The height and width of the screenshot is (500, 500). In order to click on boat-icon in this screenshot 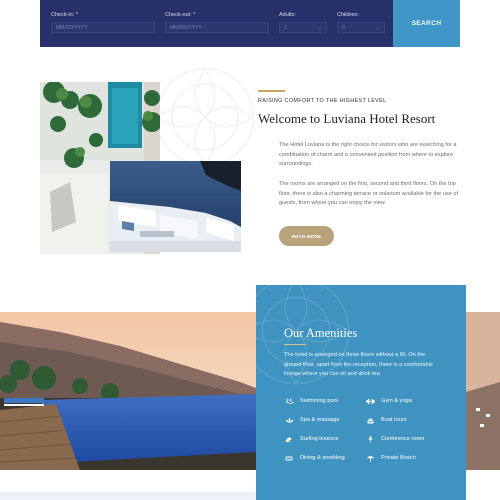, I will do `click(370, 420)`.